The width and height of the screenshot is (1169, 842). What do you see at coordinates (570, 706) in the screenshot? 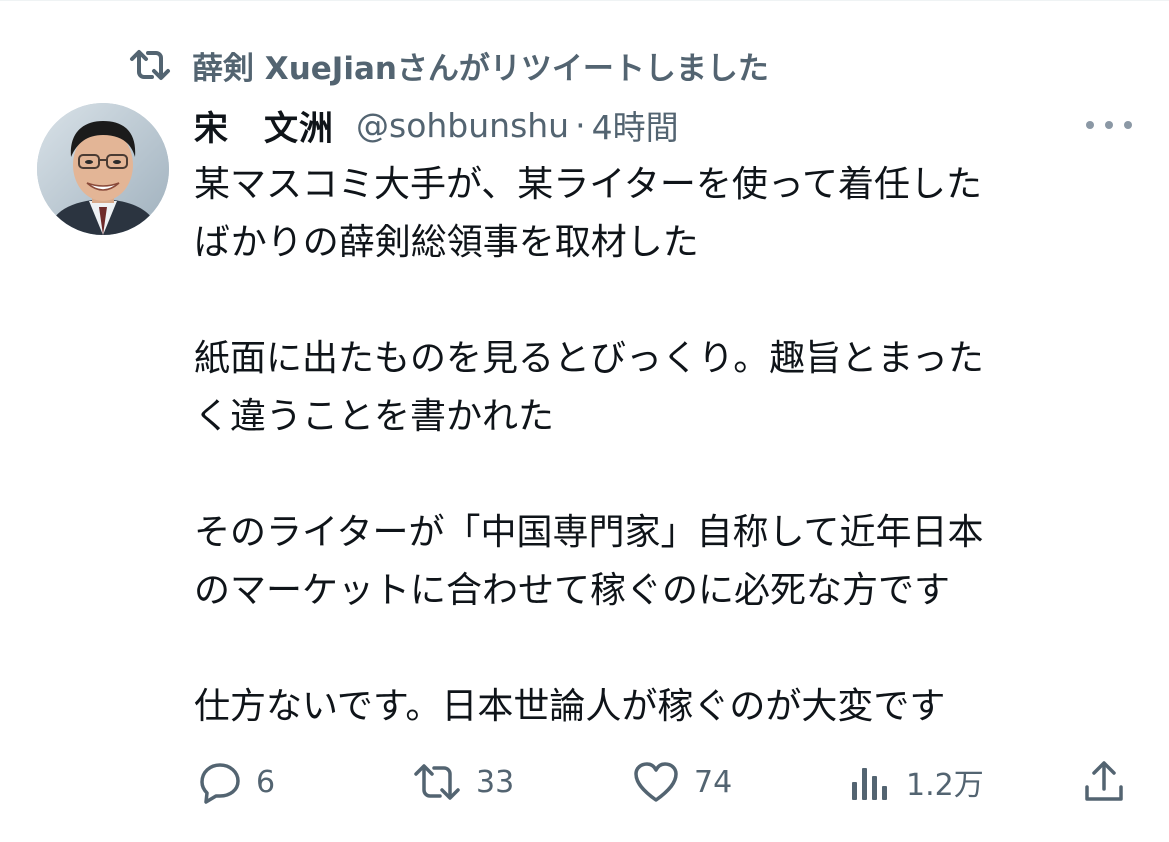
I see `tweet-line: 仕方ないです。日本世論人が稼ぐのが大変です` at bounding box center [570, 706].